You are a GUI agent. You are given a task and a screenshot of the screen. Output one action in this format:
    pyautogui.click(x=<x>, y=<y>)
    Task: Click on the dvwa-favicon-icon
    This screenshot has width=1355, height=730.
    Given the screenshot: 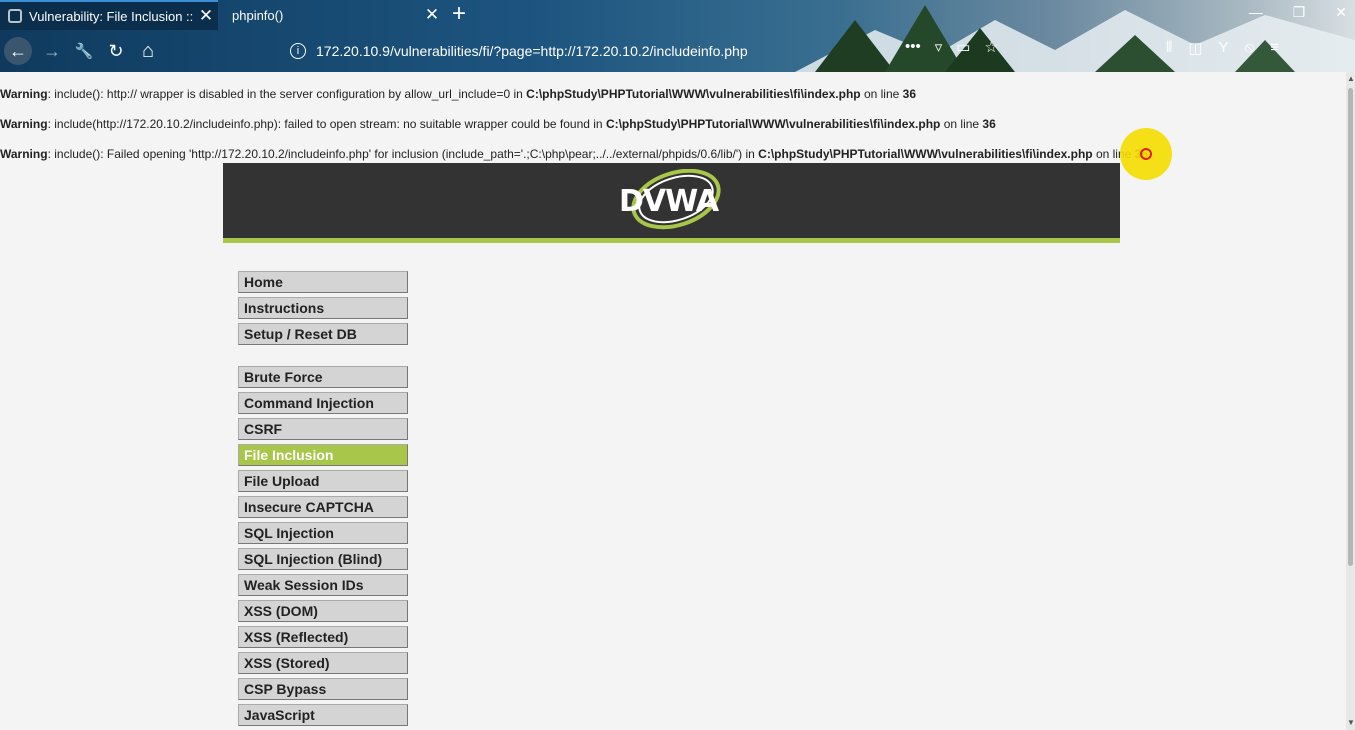 What is the action you would take?
    pyautogui.click(x=15, y=16)
    